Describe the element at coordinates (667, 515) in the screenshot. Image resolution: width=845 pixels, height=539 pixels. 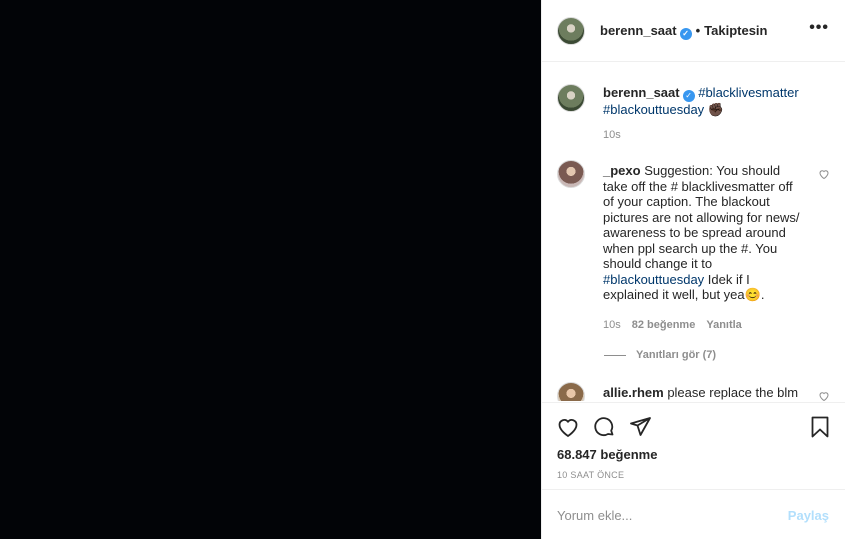
I see `comment-input` at that location.